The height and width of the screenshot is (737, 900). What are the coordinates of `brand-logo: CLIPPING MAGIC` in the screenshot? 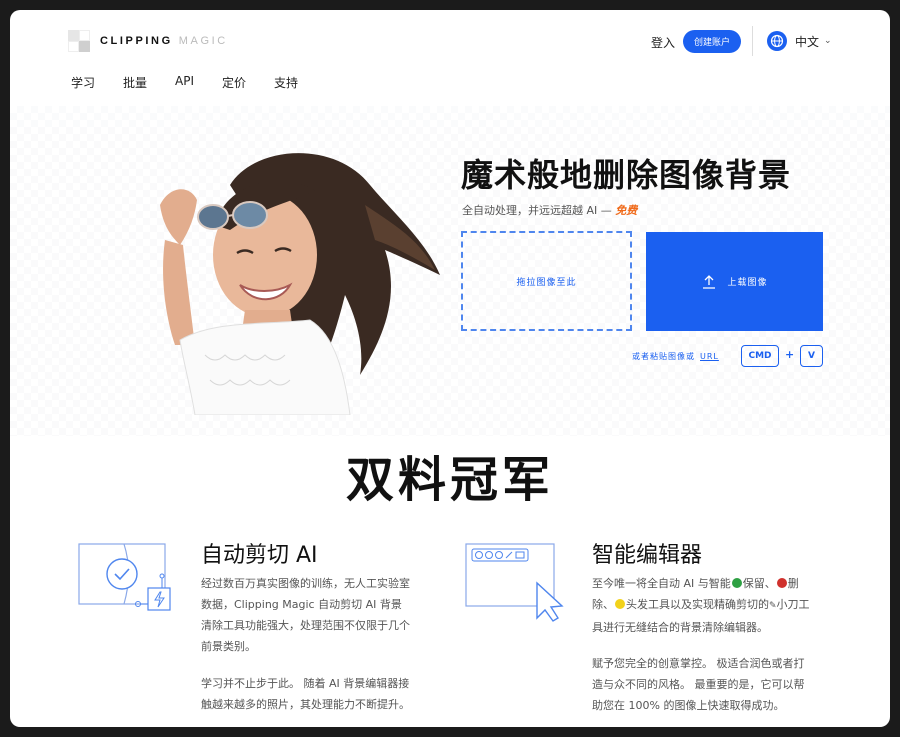 It's located at (148, 41).